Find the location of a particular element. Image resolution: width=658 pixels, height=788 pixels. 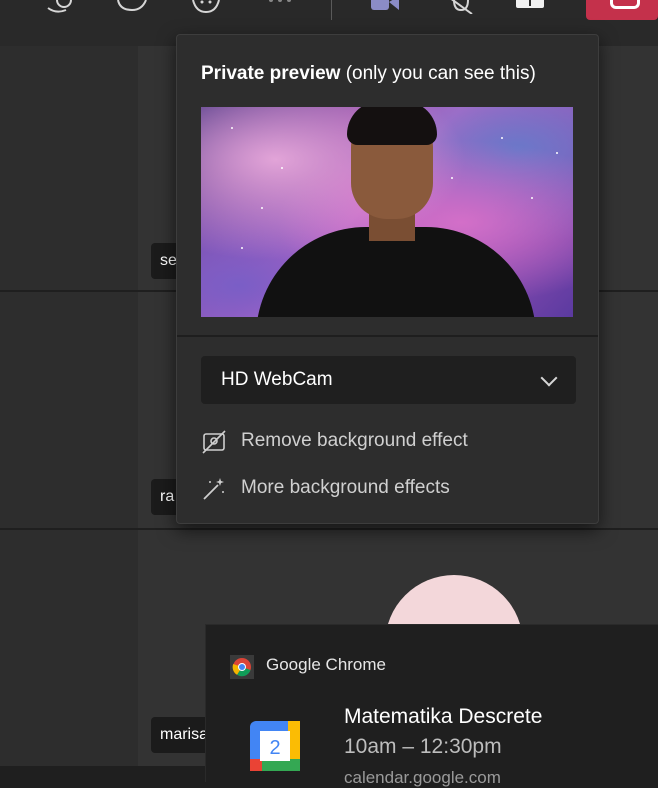

flyout-title-bold: Private preview is located at coordinates (271, 73).